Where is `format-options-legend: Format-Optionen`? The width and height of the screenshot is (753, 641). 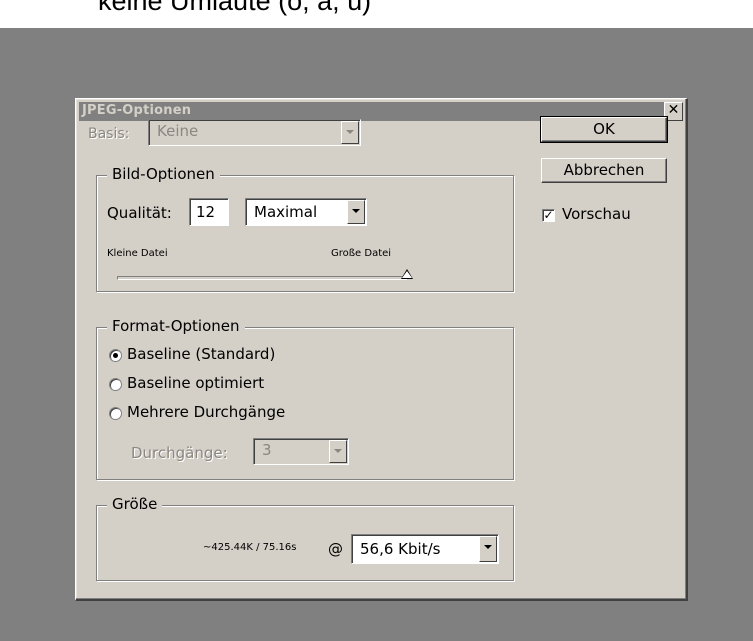
format-options-legend: Format-Optionen is located at coordinates (176, 326).